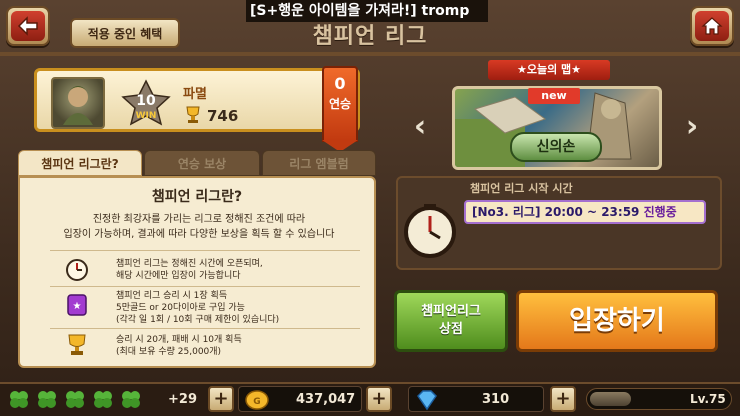 The width and height of the screenshot is (740, 416). Describe the element at coordinates (241, 346) in the screenshot. I see `rule-item-trophy: 승리 시 20개, 패배 시 10개 획득 (최대 보유 수량 25,000개)` at that location.